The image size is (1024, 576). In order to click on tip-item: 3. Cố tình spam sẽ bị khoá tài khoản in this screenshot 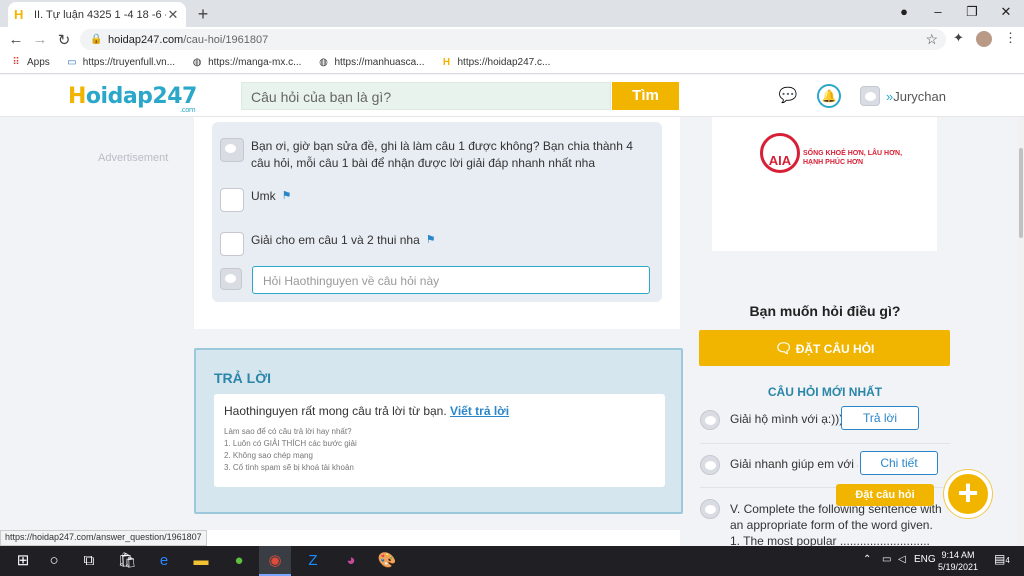, I will do `click(289, 467)`.